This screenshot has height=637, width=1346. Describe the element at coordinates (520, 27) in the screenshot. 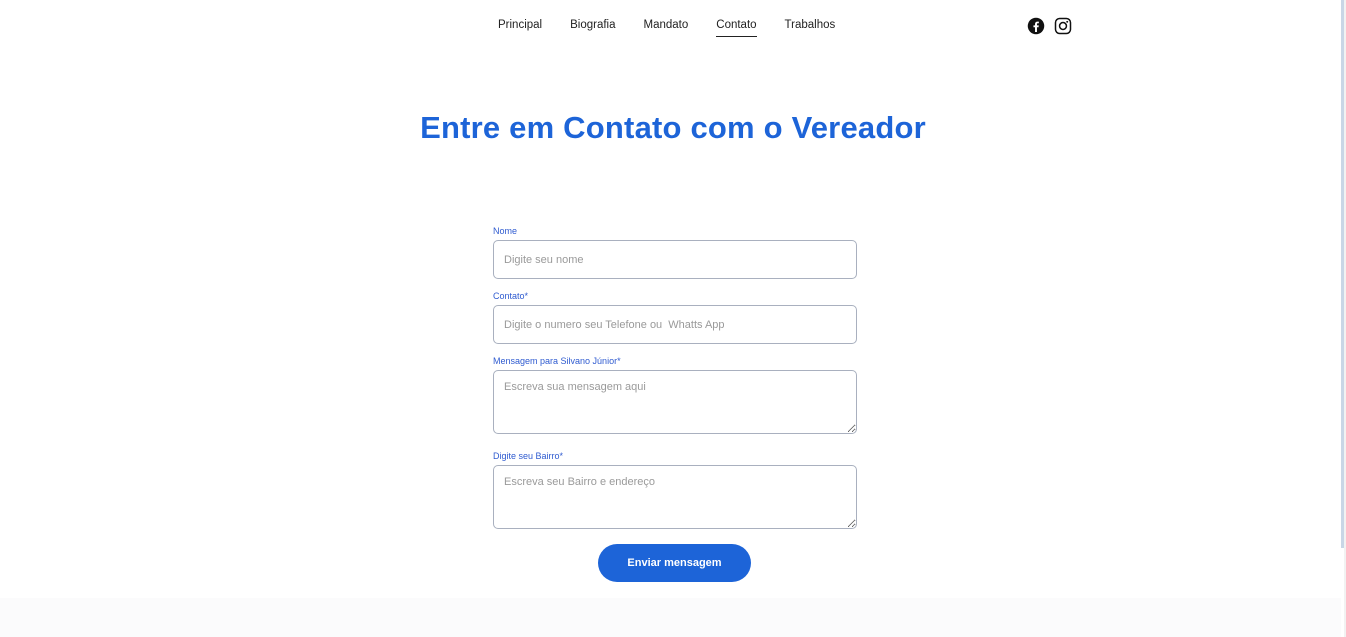

I see `nav-item-principal: Principal` at that location.